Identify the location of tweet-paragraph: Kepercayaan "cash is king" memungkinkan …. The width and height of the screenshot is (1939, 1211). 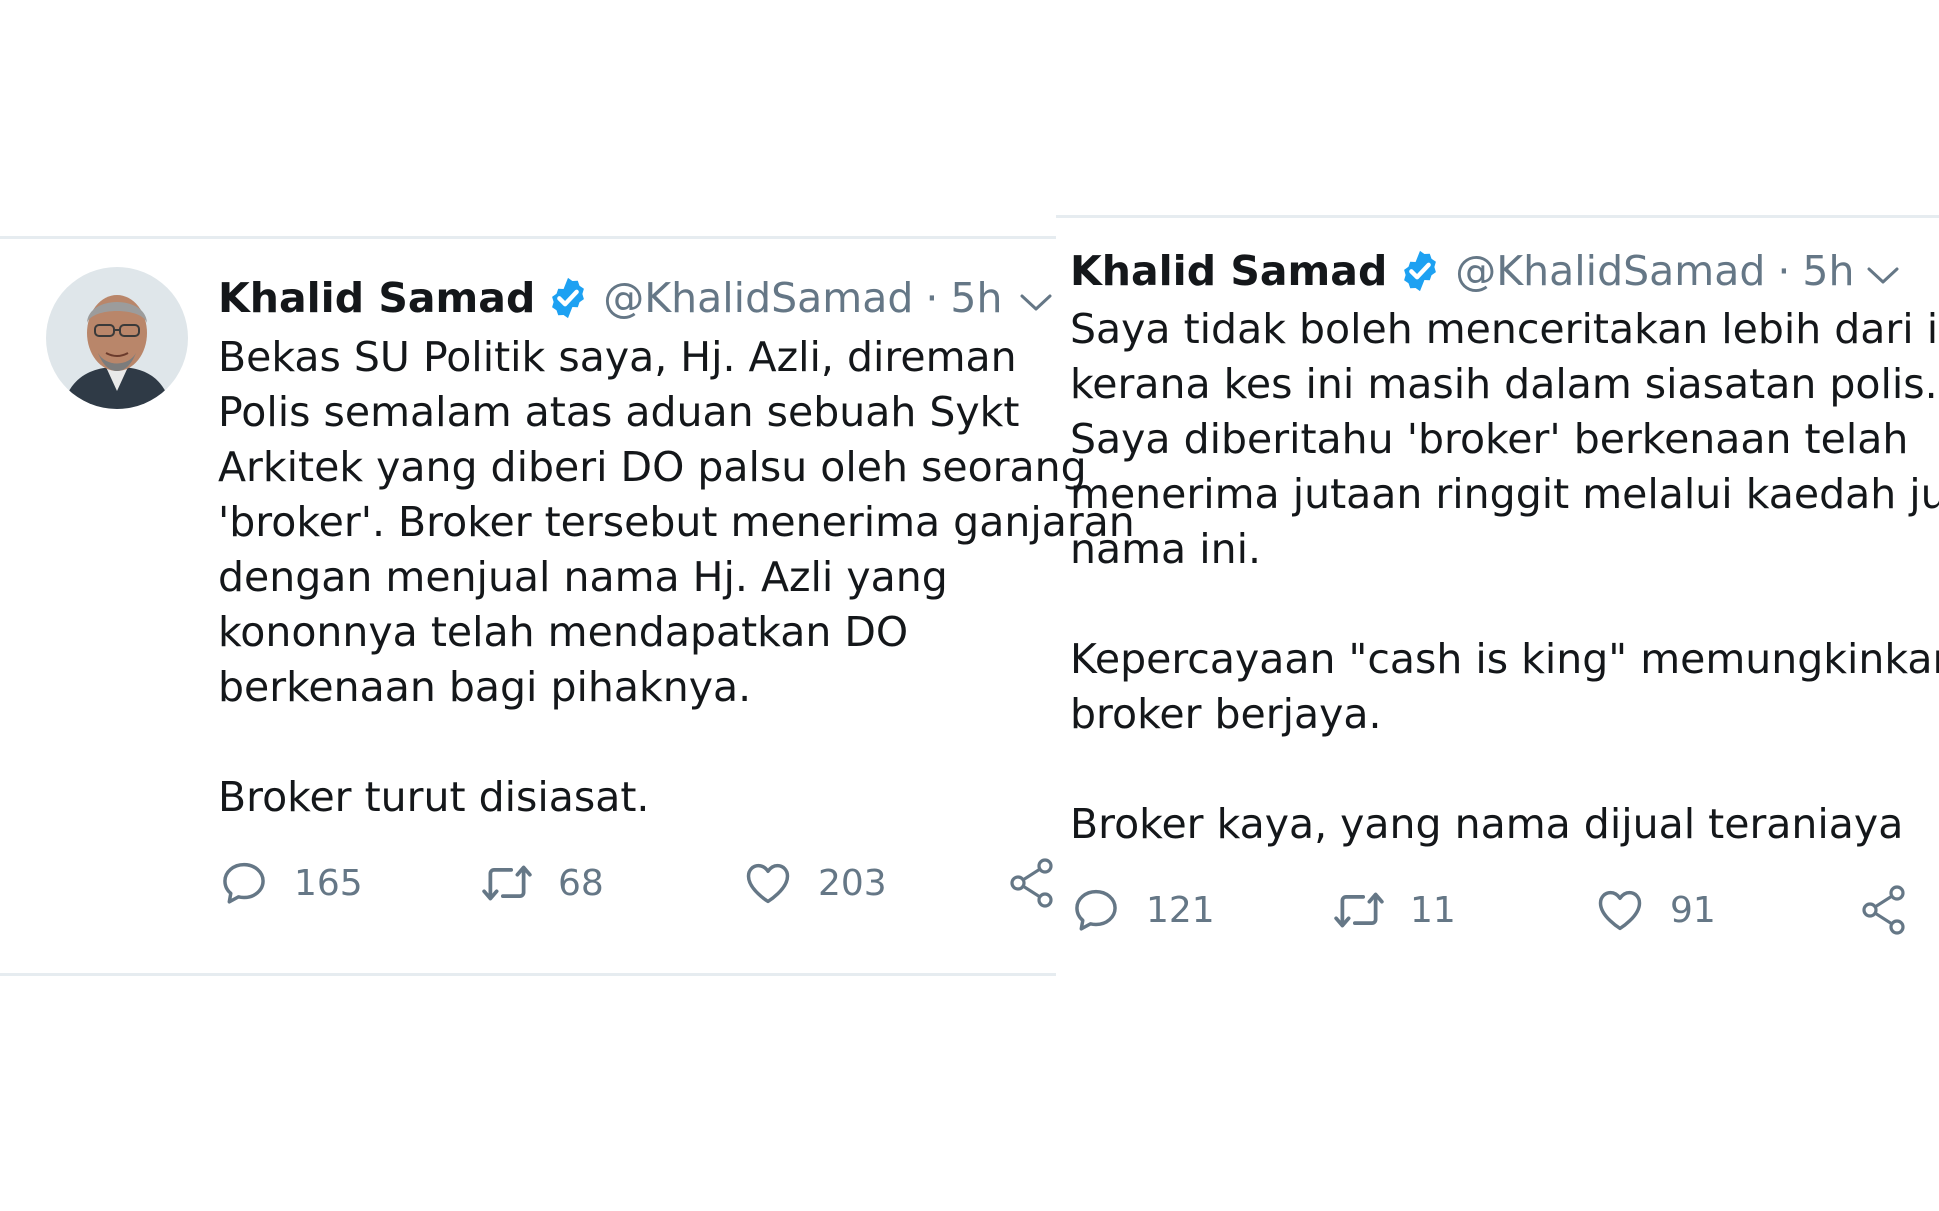
(1504, 687).